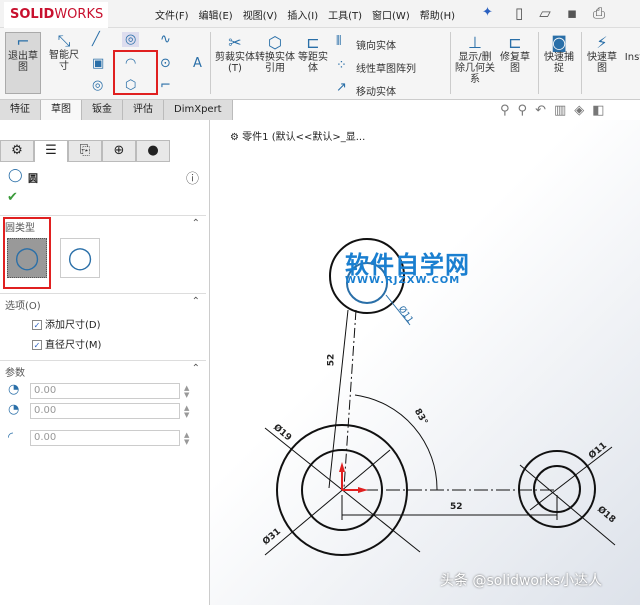  Describe the element at coordinates (599, 13) in the screenshot. I see `print-icon: ⎙` at that location.